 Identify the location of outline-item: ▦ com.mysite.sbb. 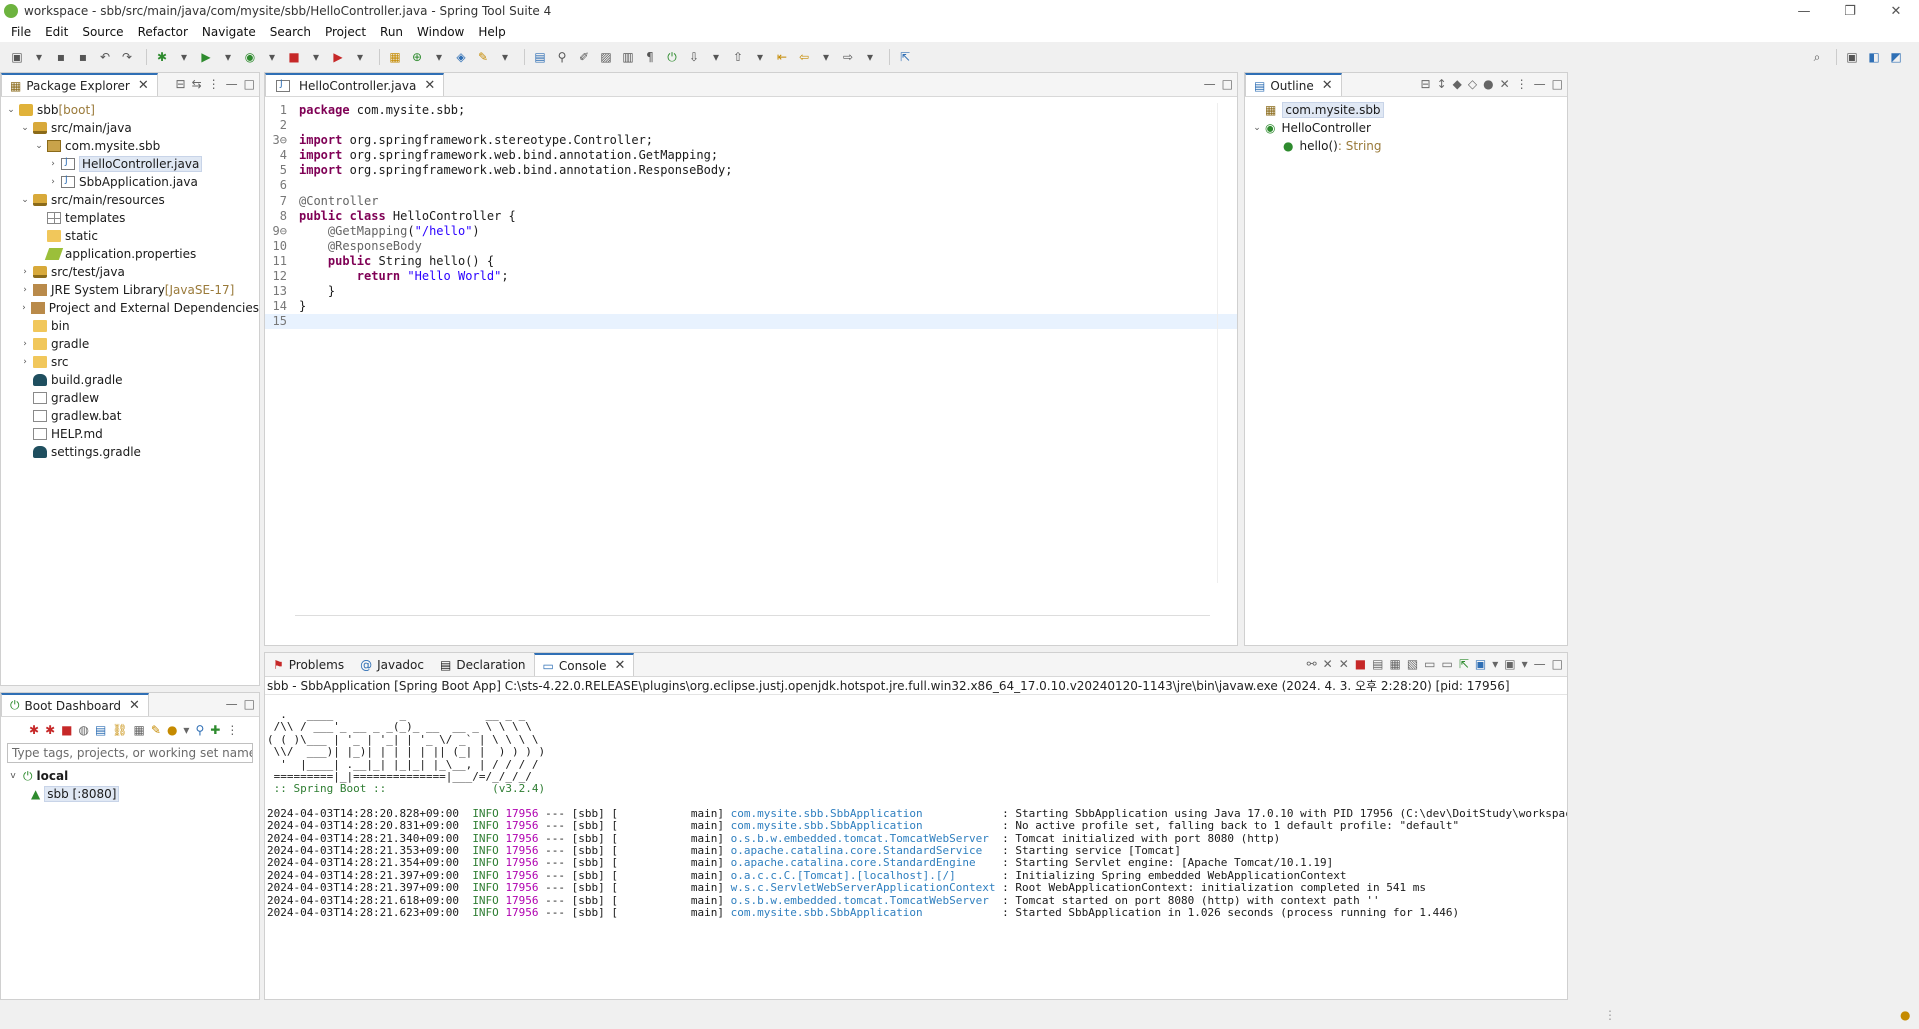
(1406, 110).